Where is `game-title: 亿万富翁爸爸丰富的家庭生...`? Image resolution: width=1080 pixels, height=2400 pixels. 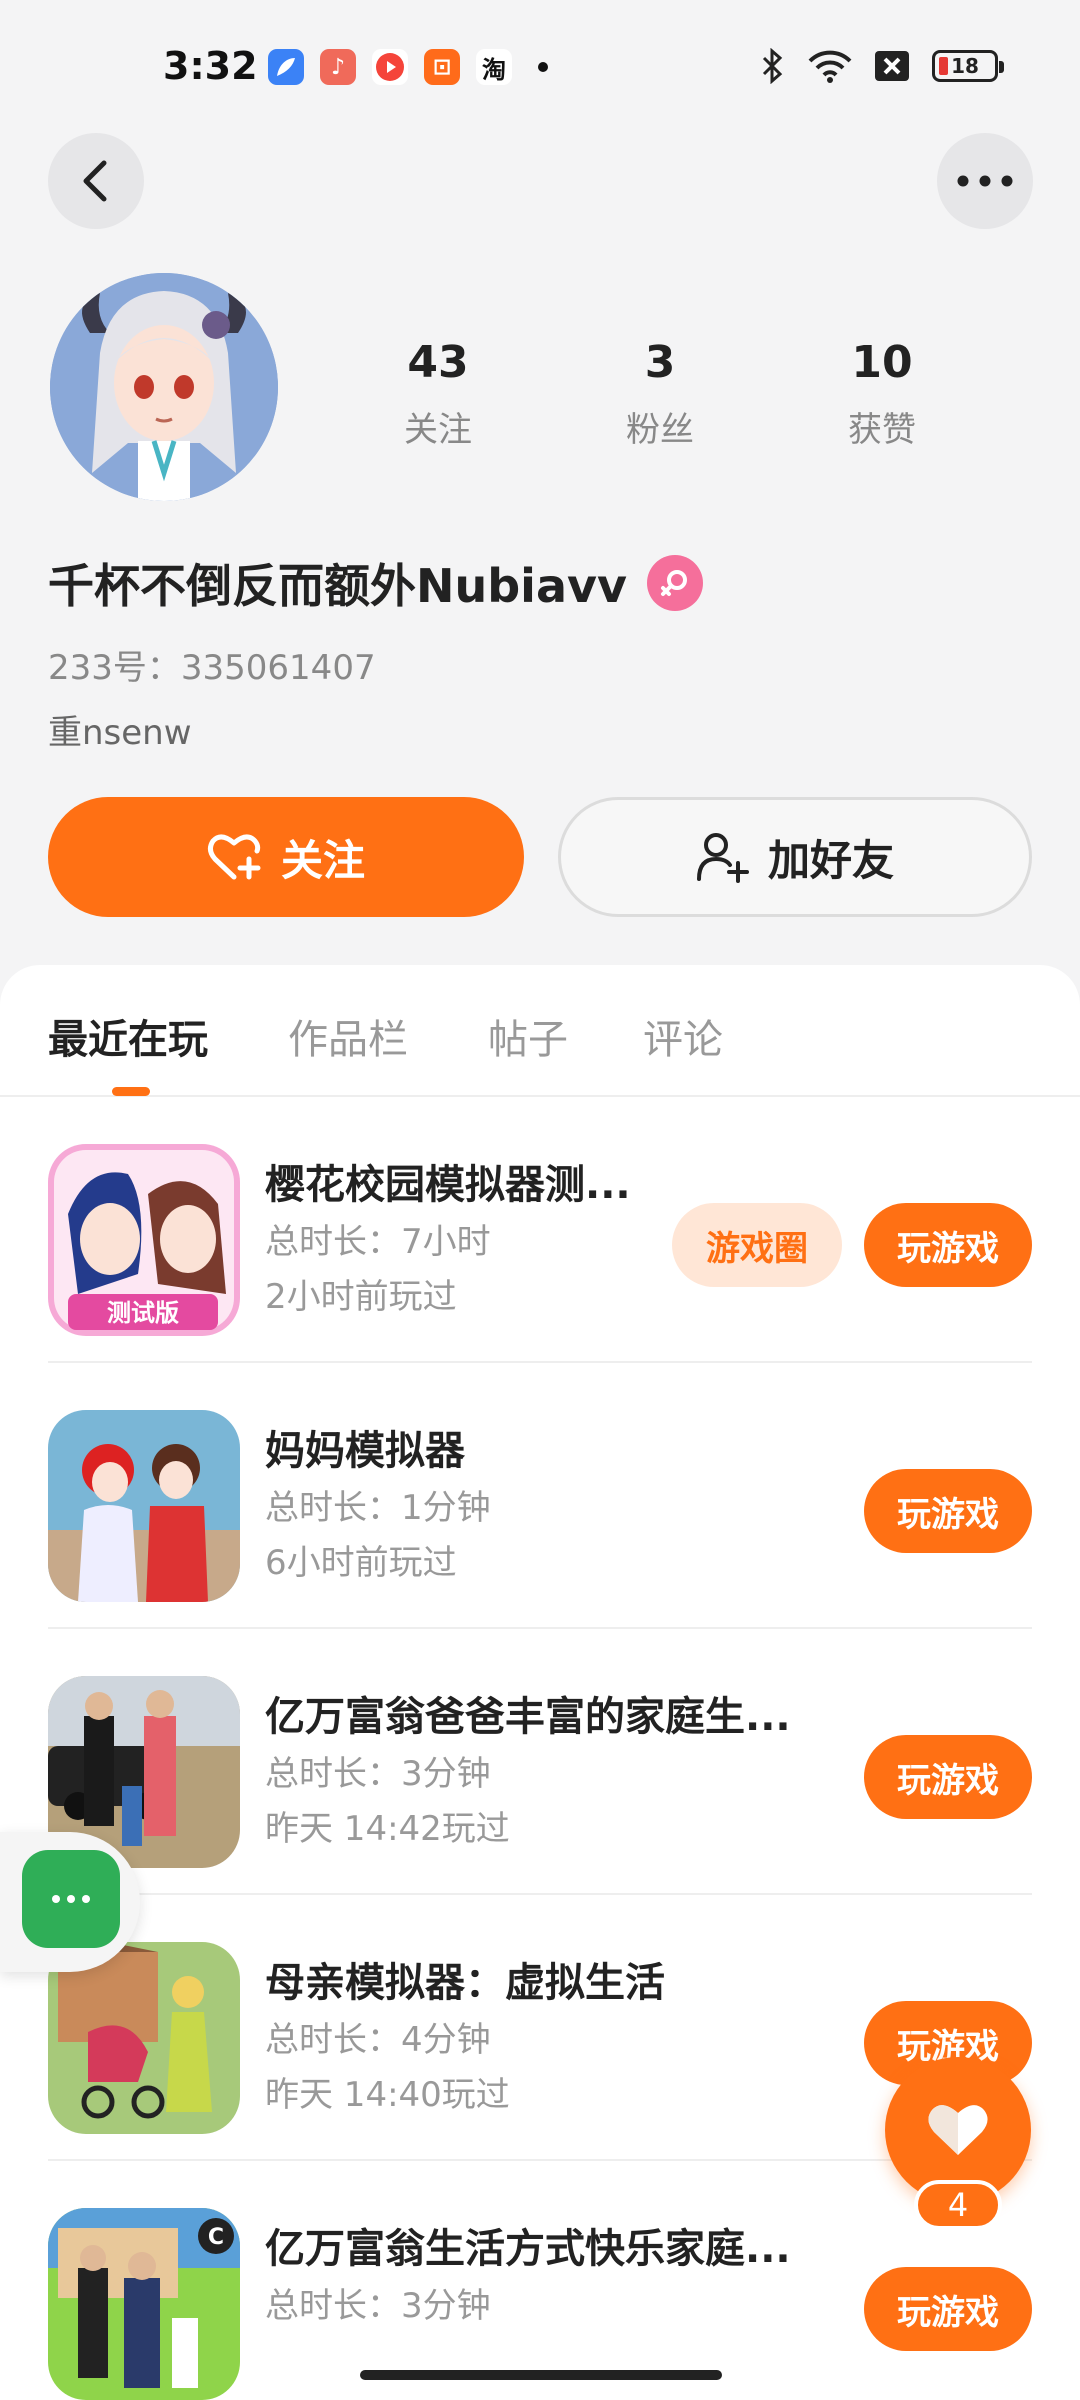
game-title: 亿万富翁爸爸丰富的家庭生... is located at coordinates (528, 1717).